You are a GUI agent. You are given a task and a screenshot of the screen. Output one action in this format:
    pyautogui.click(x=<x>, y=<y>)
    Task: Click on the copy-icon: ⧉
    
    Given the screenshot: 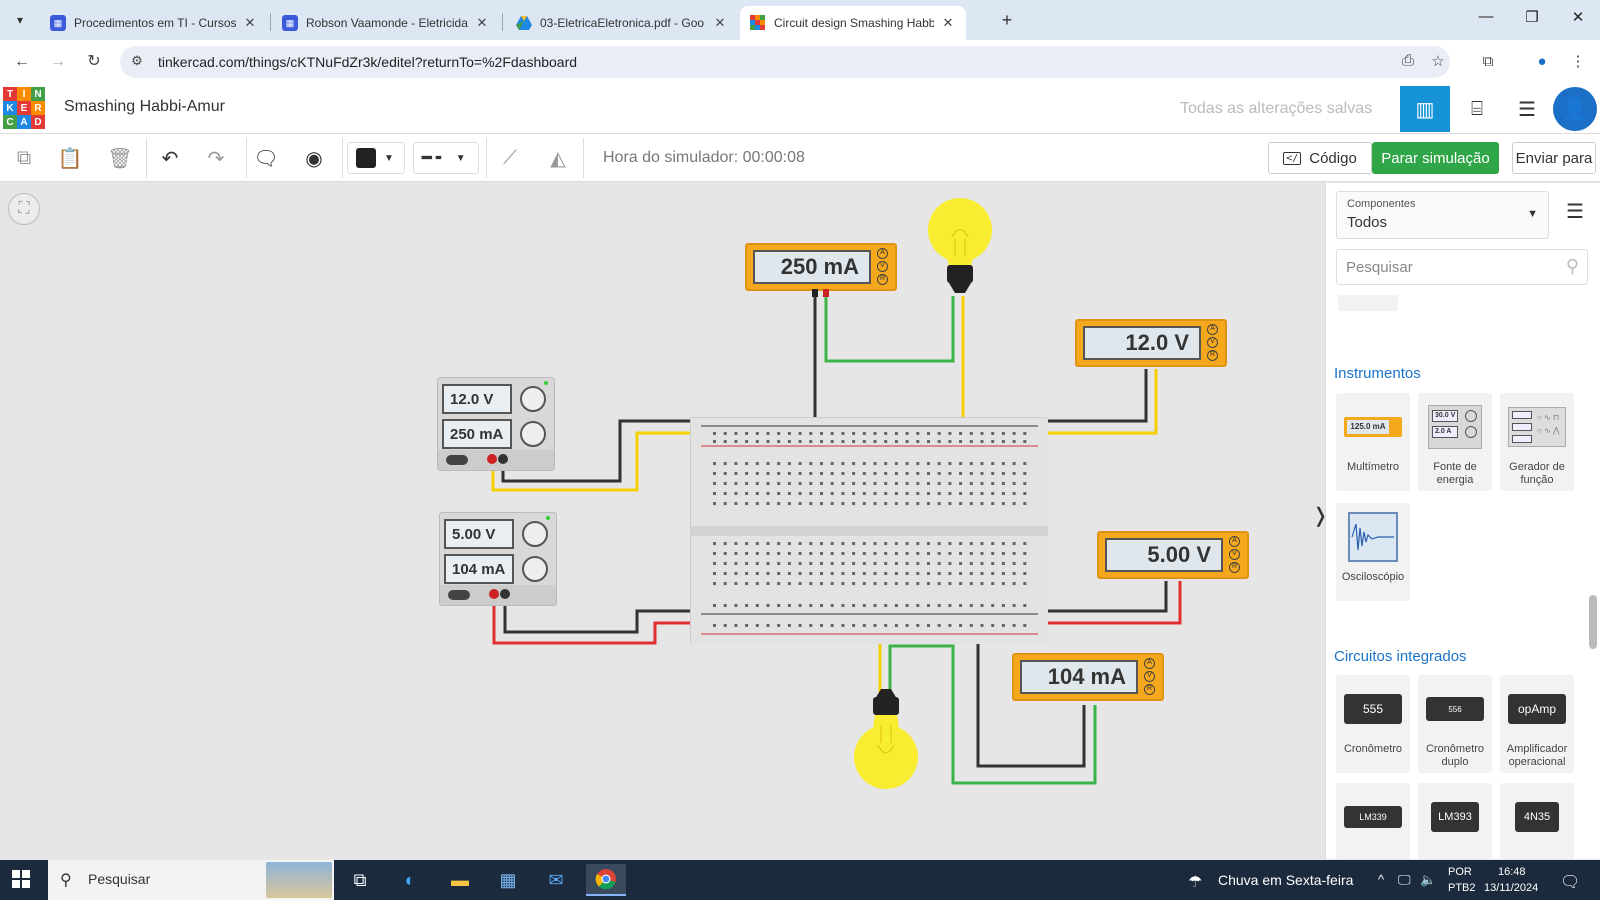 What is the action you would take?
    pyautogui.click(x=24, y=158)
    